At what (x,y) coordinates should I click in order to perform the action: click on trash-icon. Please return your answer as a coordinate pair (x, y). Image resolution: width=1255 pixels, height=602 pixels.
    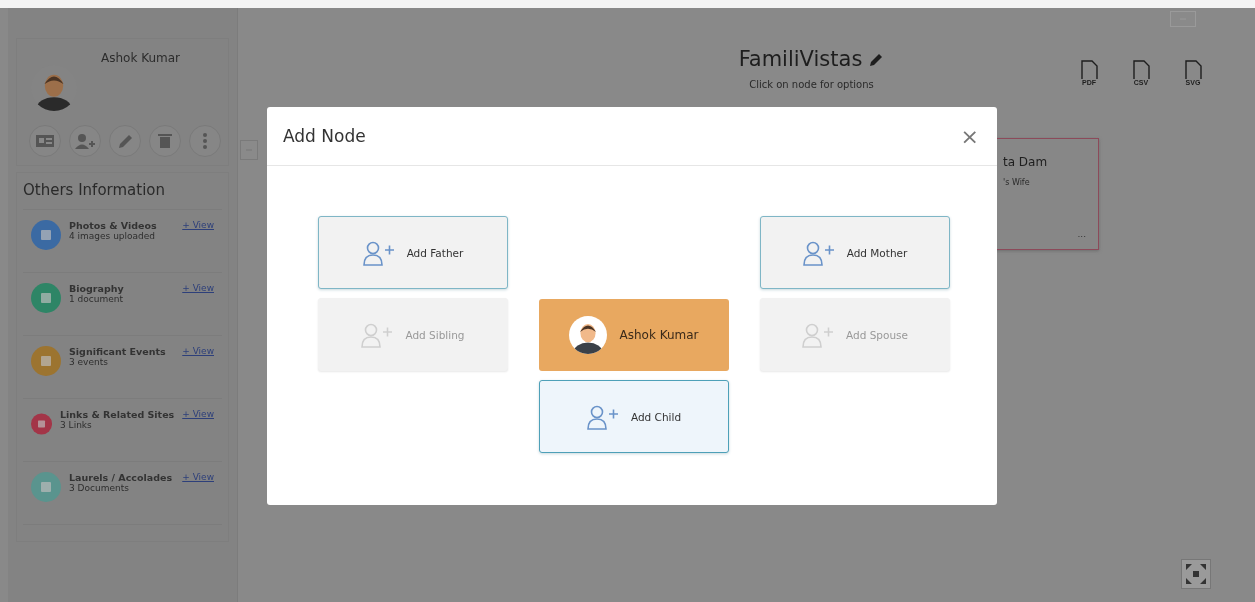
    Looking at the image, I should click on (165, 141).